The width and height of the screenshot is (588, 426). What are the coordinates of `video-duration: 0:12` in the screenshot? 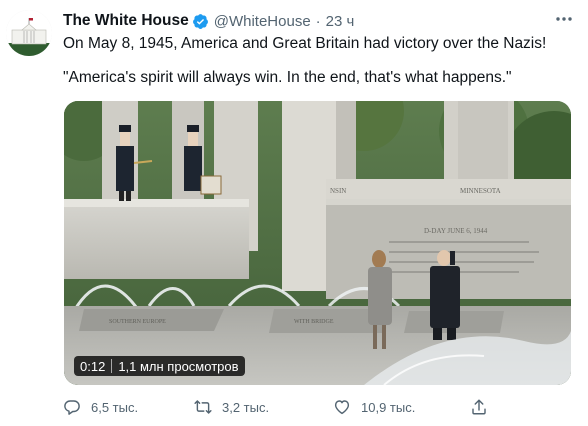 It's located at (93, 366).